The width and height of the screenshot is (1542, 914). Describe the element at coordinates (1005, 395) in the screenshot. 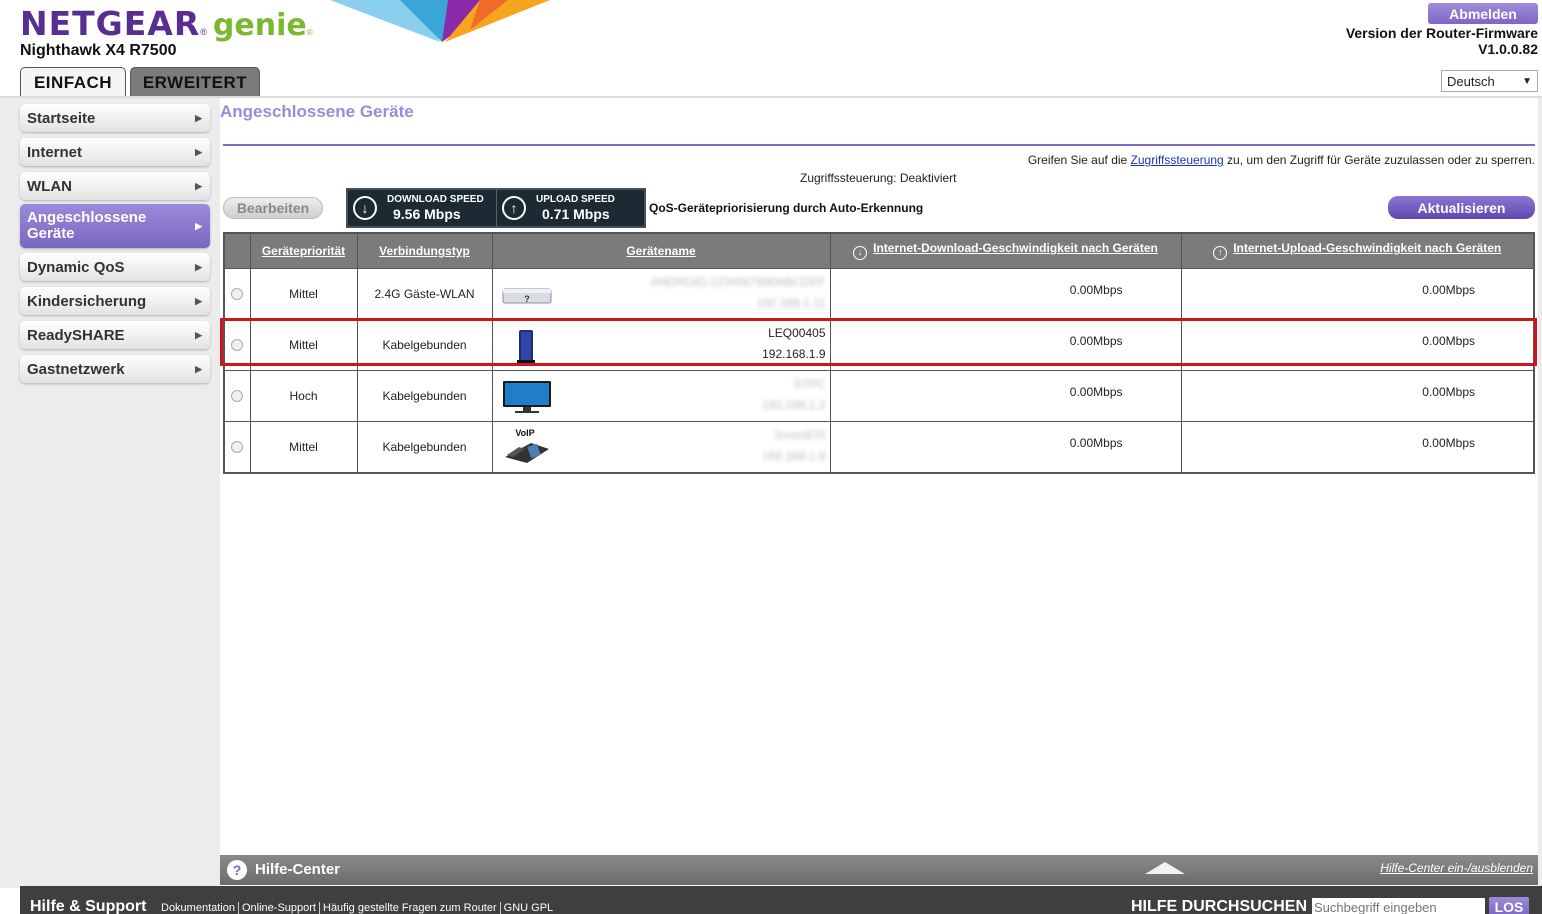

I see `device-download: 0.00Mbps` at that location.